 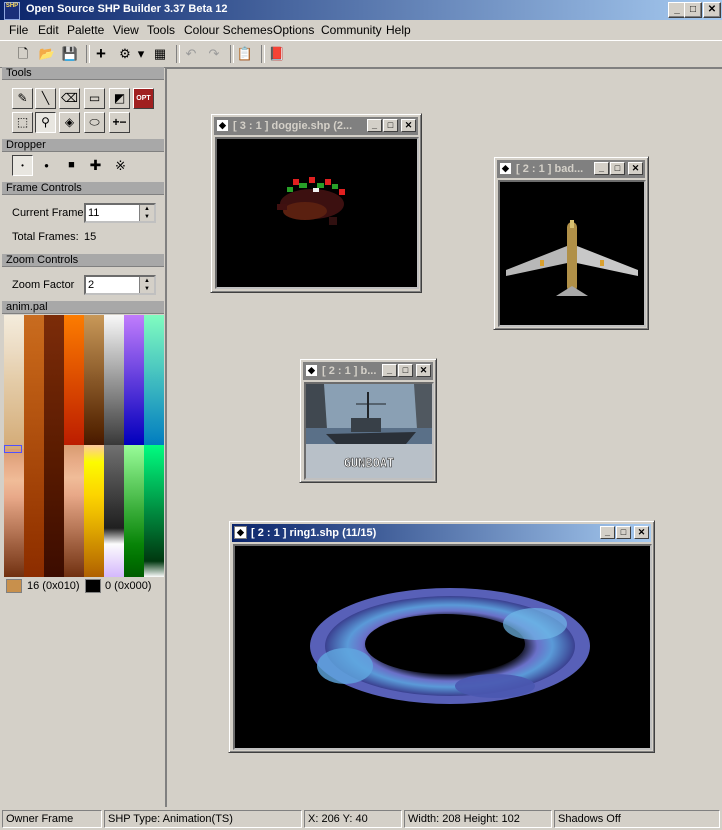 What do you see at coordinates (93, 586) in the screenshot?
I see `secondary-color-swatch` at bounding box center [93, 586].